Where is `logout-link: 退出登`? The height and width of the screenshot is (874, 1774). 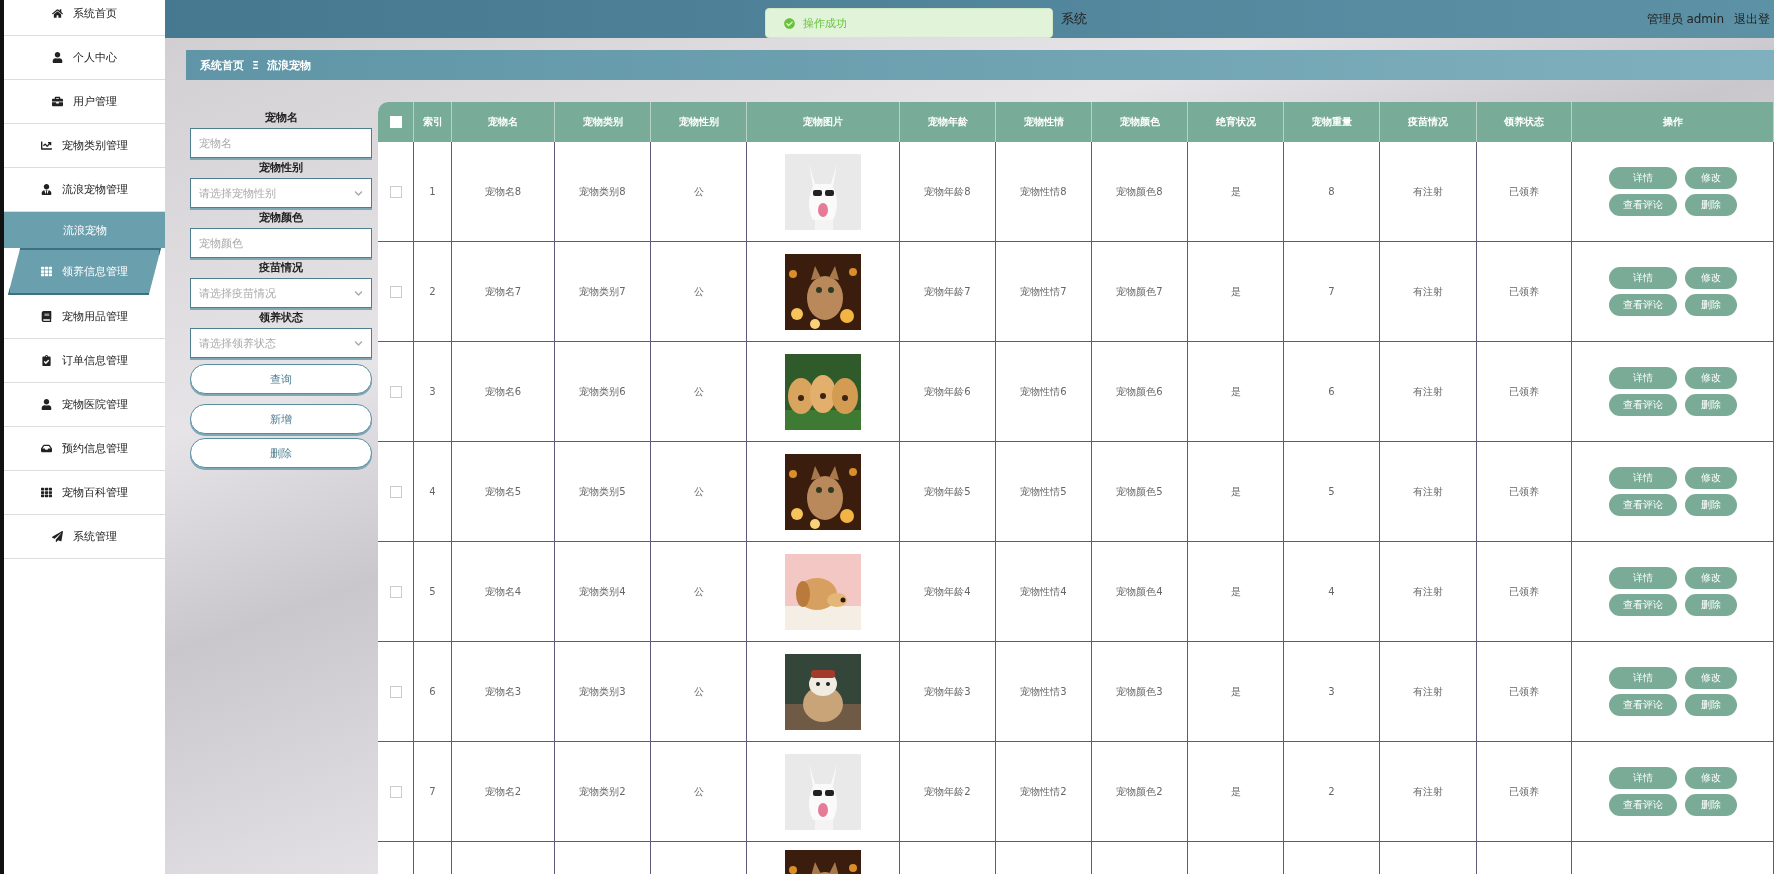 logout-link: 退出登 is located at coordinates (1752, 19).